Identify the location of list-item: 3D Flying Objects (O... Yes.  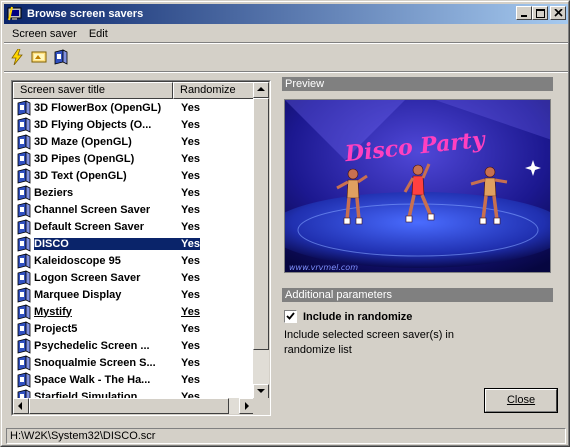
(134, 124).